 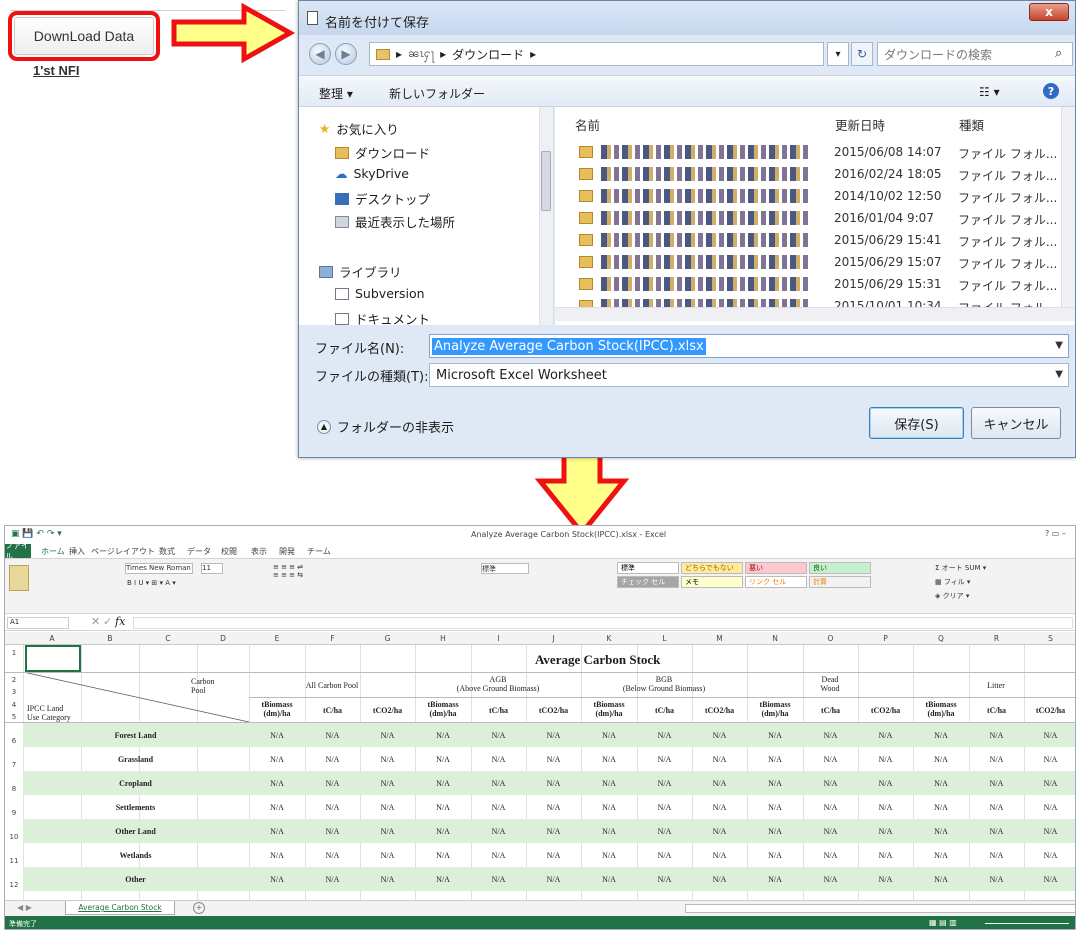 I want to click on save-button: 保存(S), so click(x=916, y=423).